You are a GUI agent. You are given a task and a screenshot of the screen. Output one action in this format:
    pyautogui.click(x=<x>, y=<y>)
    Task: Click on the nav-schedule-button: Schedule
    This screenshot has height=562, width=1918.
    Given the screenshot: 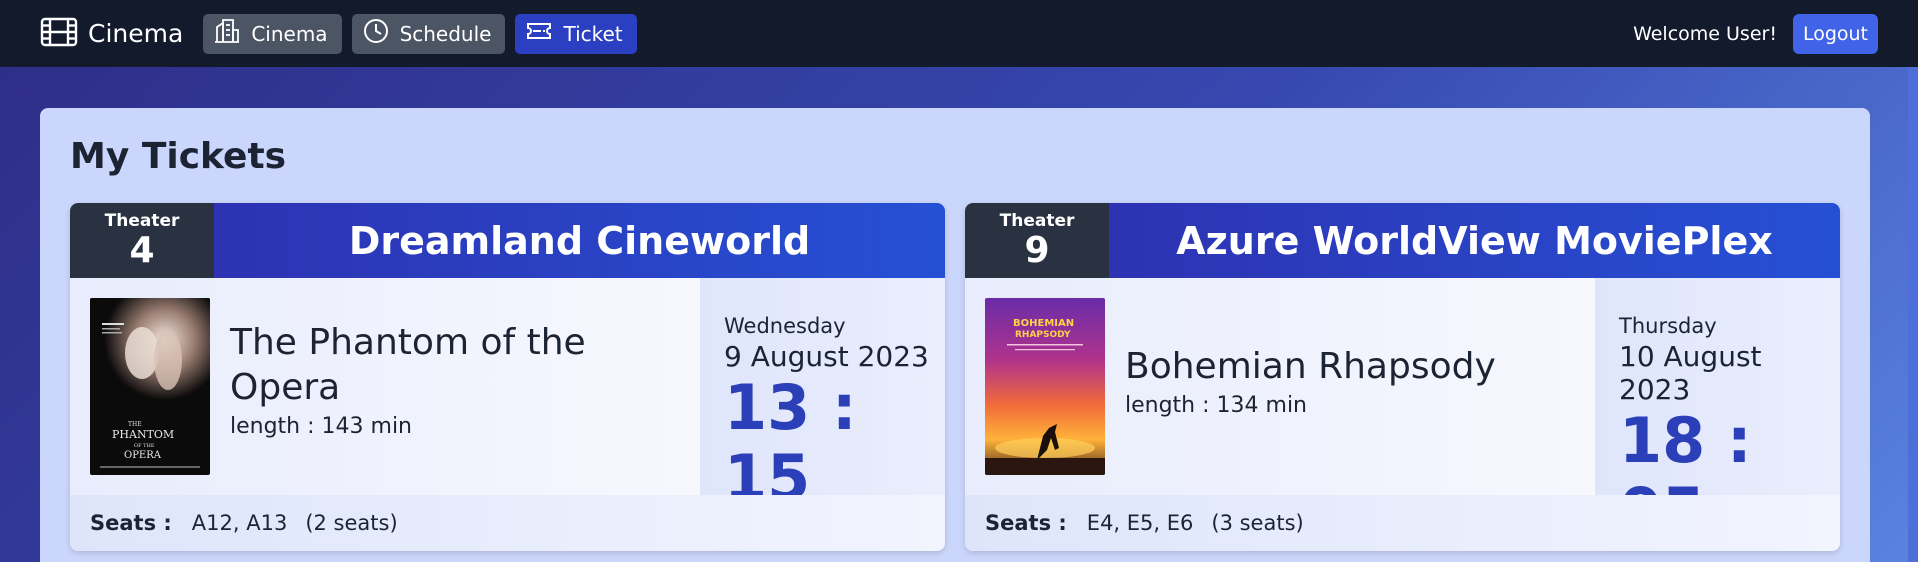 What is the action you would take?
    pyautogui.click(x=428, y=33)
    